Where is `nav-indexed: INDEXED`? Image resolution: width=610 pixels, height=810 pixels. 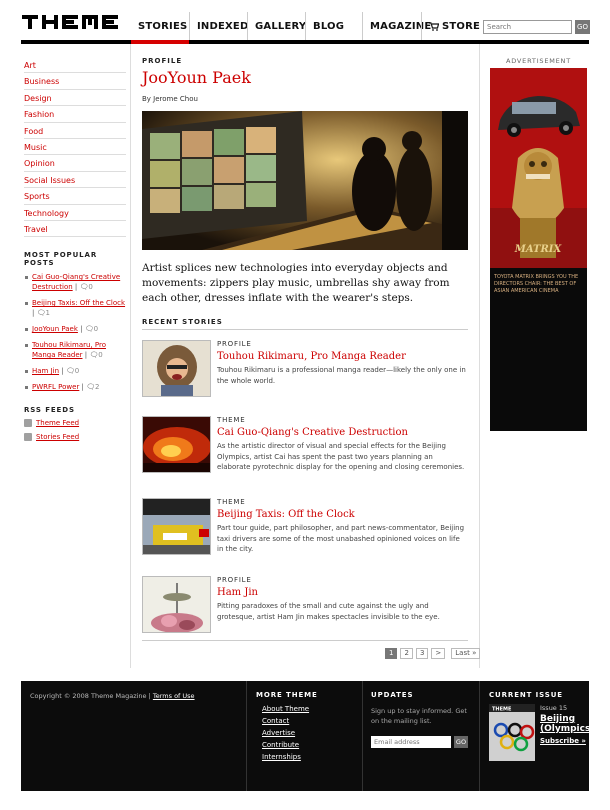 nav-indexed: INDEXED is located at coordinates (218, 26).